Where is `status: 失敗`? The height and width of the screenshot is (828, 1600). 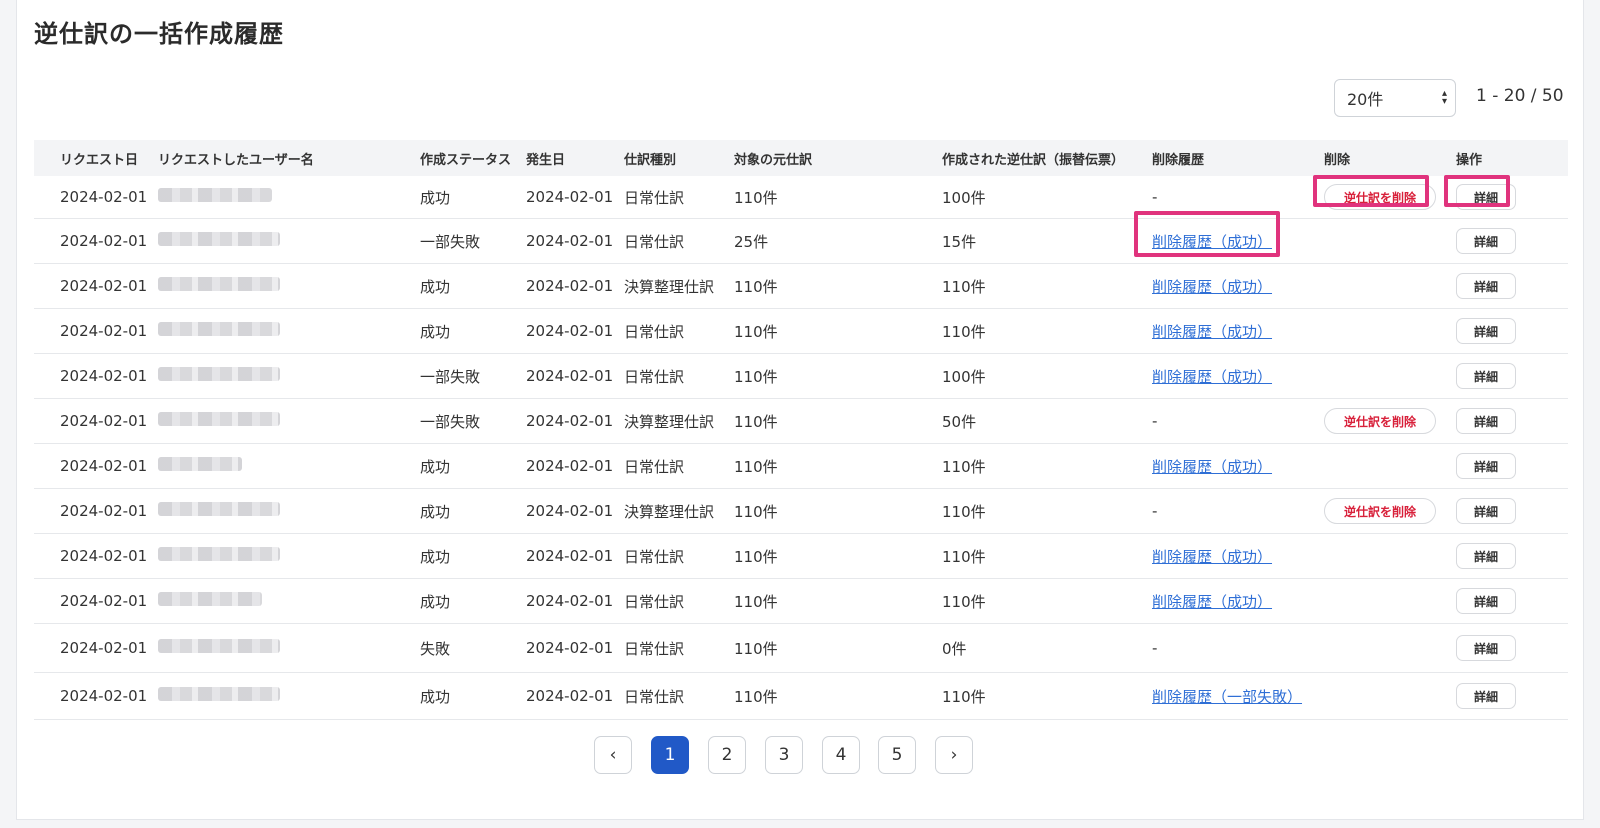
status: 失敗 is located at coordinates (435, 648).